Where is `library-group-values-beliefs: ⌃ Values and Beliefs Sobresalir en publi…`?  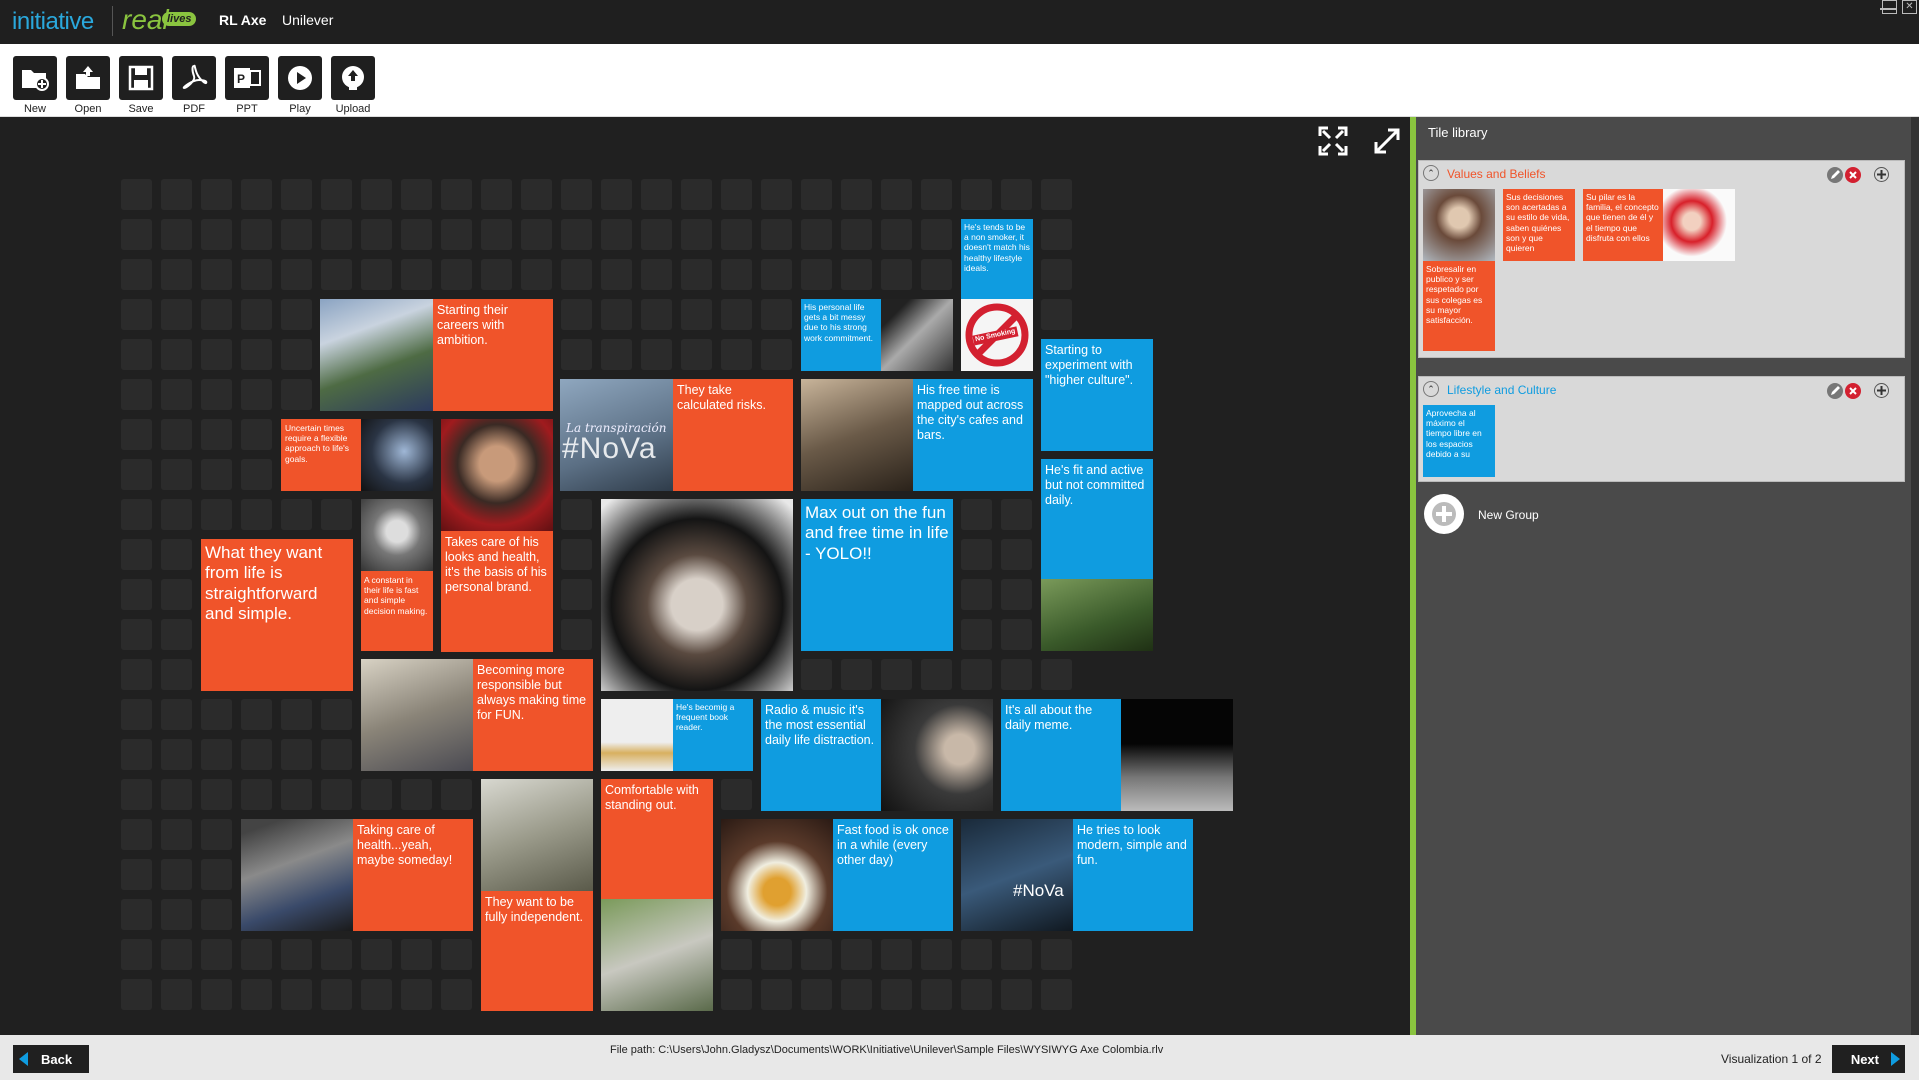 library-group-values-beliefs: ⌃ Values and Beliefs Sobresalir en publi… is located at coordinates (1661, 259).